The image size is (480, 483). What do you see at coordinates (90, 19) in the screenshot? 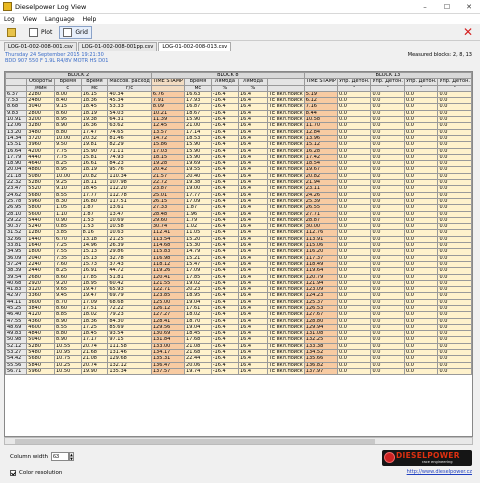
I see `menu-help: Help` at bounding box center [90, 19].